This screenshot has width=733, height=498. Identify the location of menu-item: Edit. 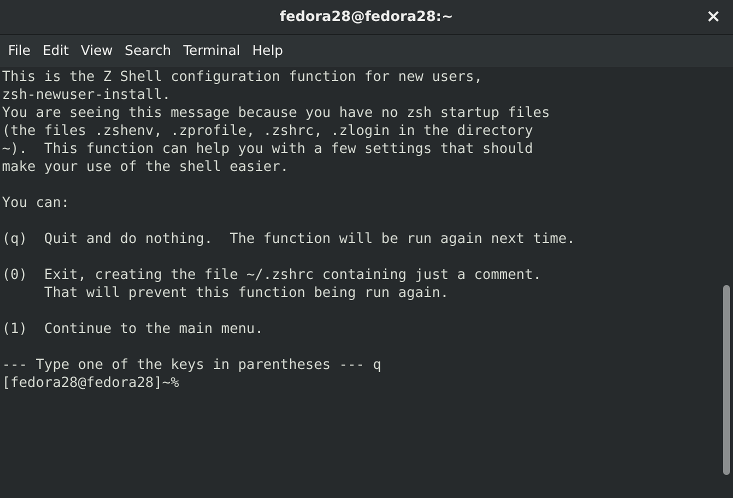
(56, 51).